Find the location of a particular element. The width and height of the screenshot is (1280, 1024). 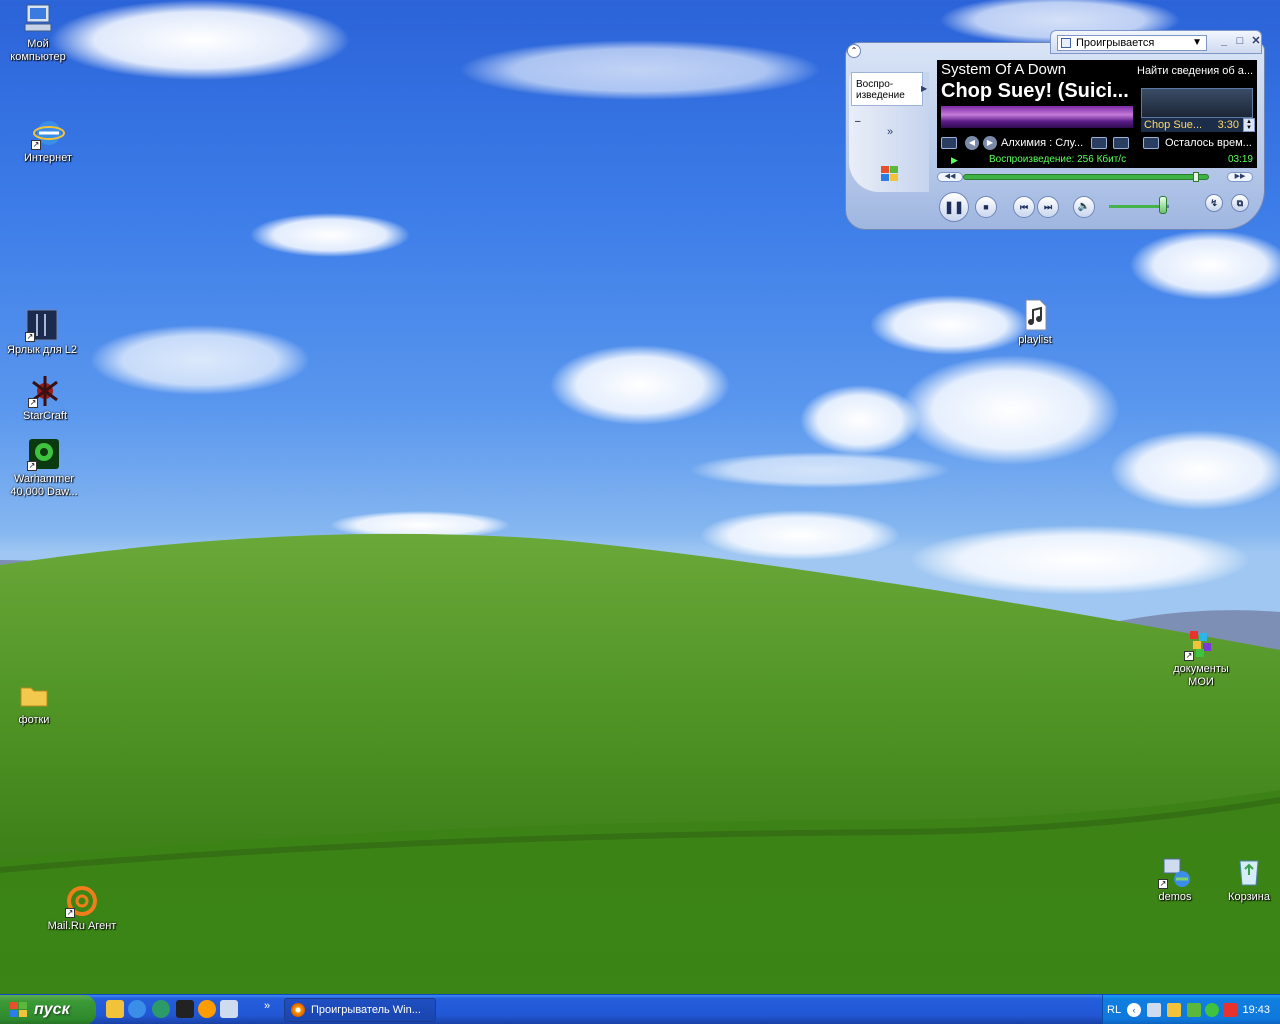

collapse-menu-button: ⌃ is located at coordinates (854, 51).